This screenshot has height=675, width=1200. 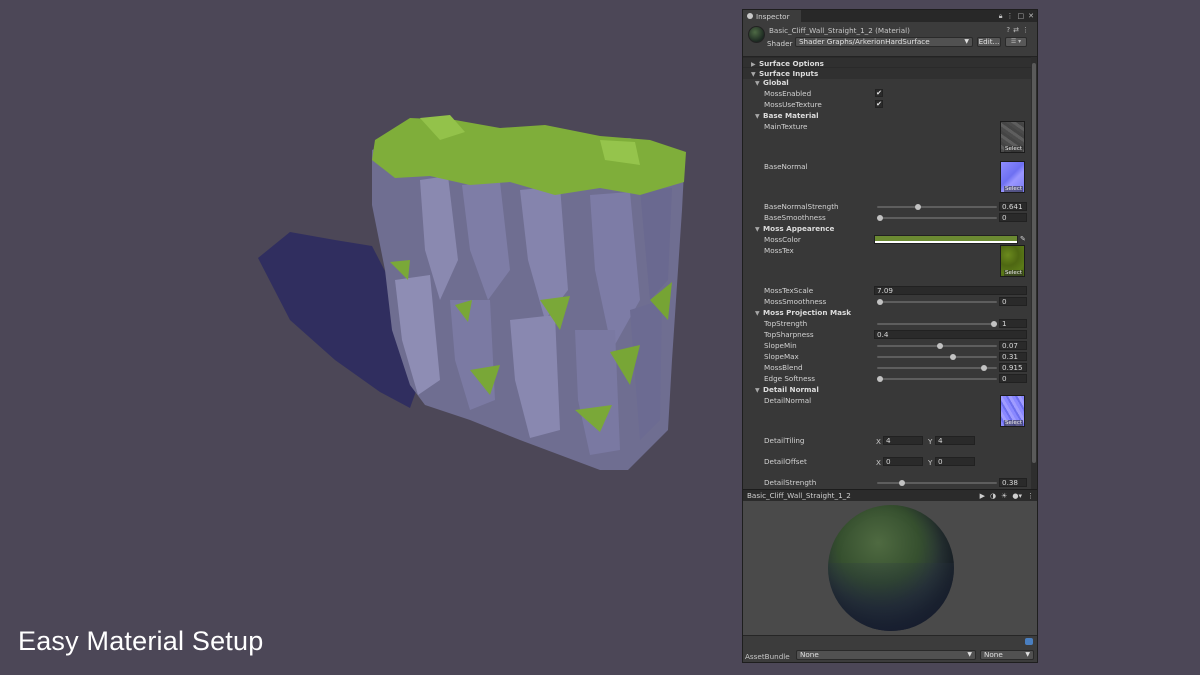 I want to click on asset-bundle-variant-dropdown: None ▼, so click(x=1007, y=655).